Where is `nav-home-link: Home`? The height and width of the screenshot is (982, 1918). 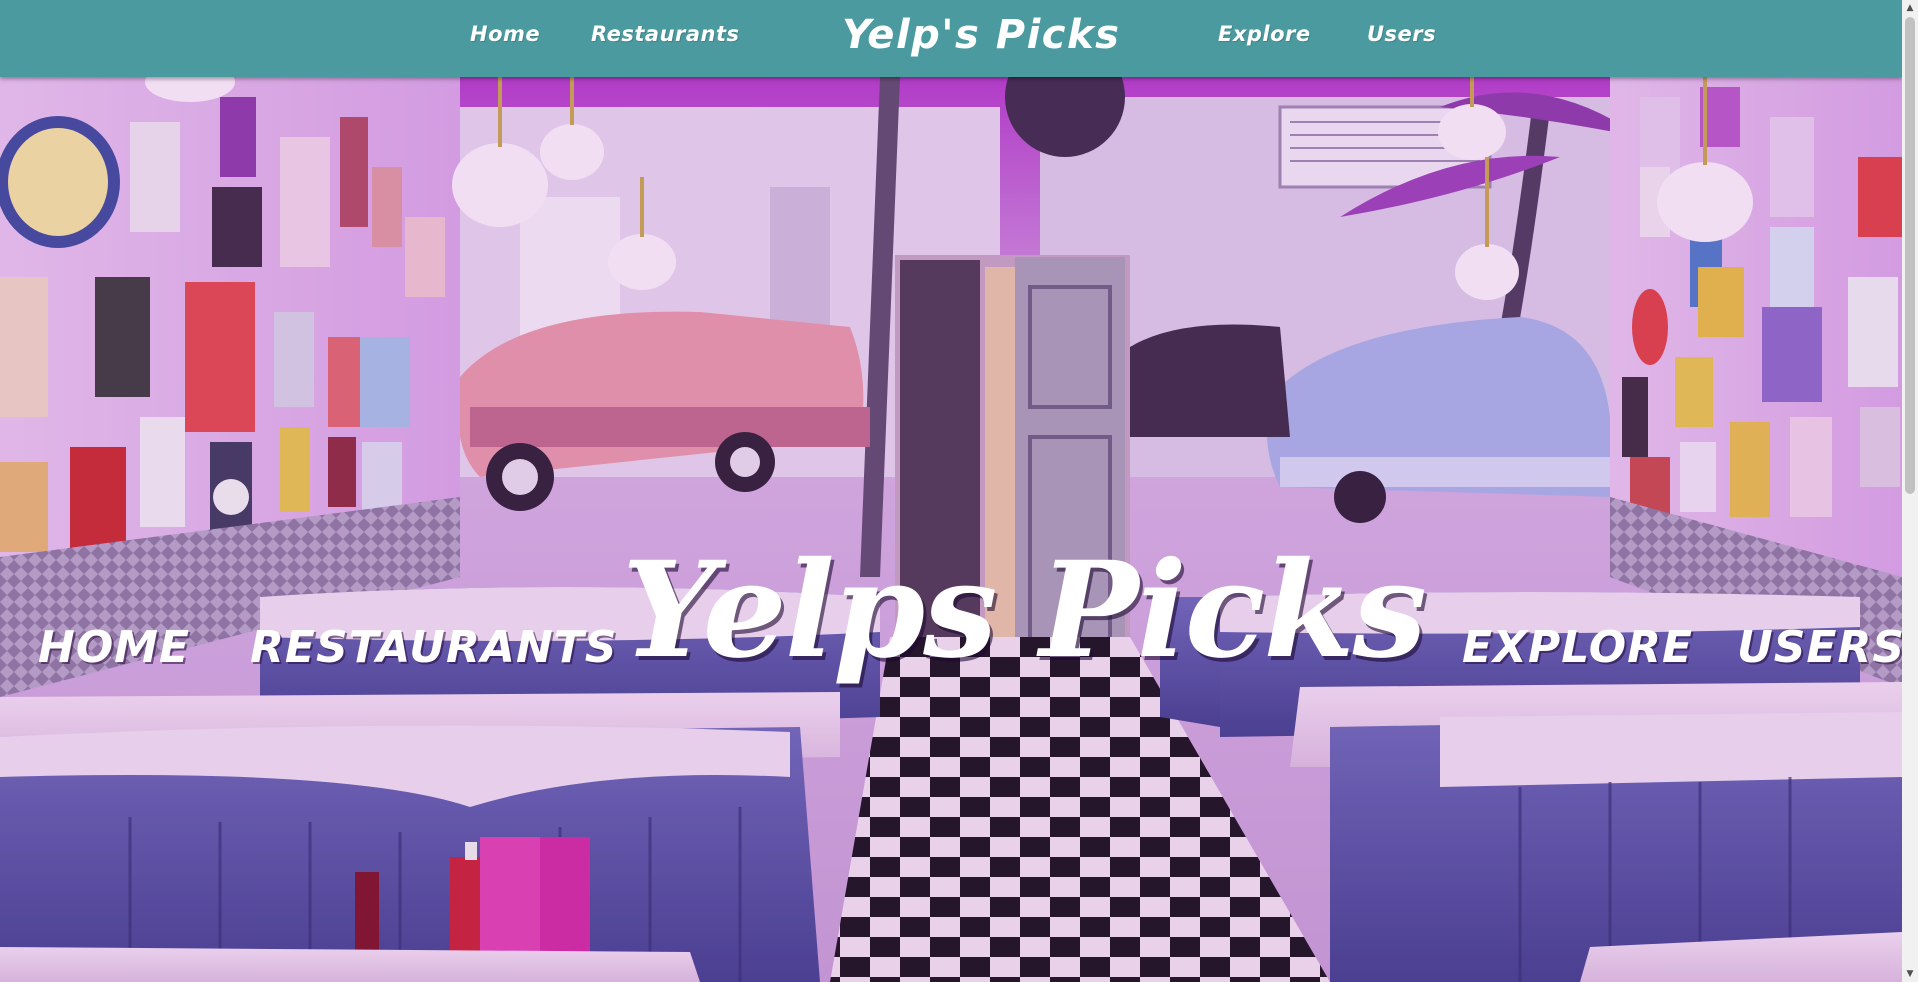 nav-home-link: Home is located at coordinates (505, 34).